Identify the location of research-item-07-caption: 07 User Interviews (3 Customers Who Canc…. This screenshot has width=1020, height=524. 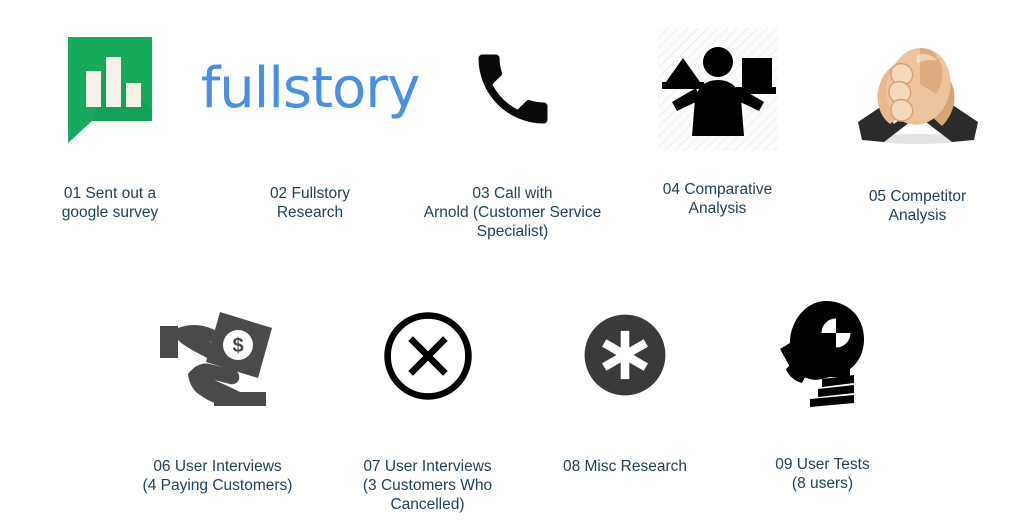
(427, 485).